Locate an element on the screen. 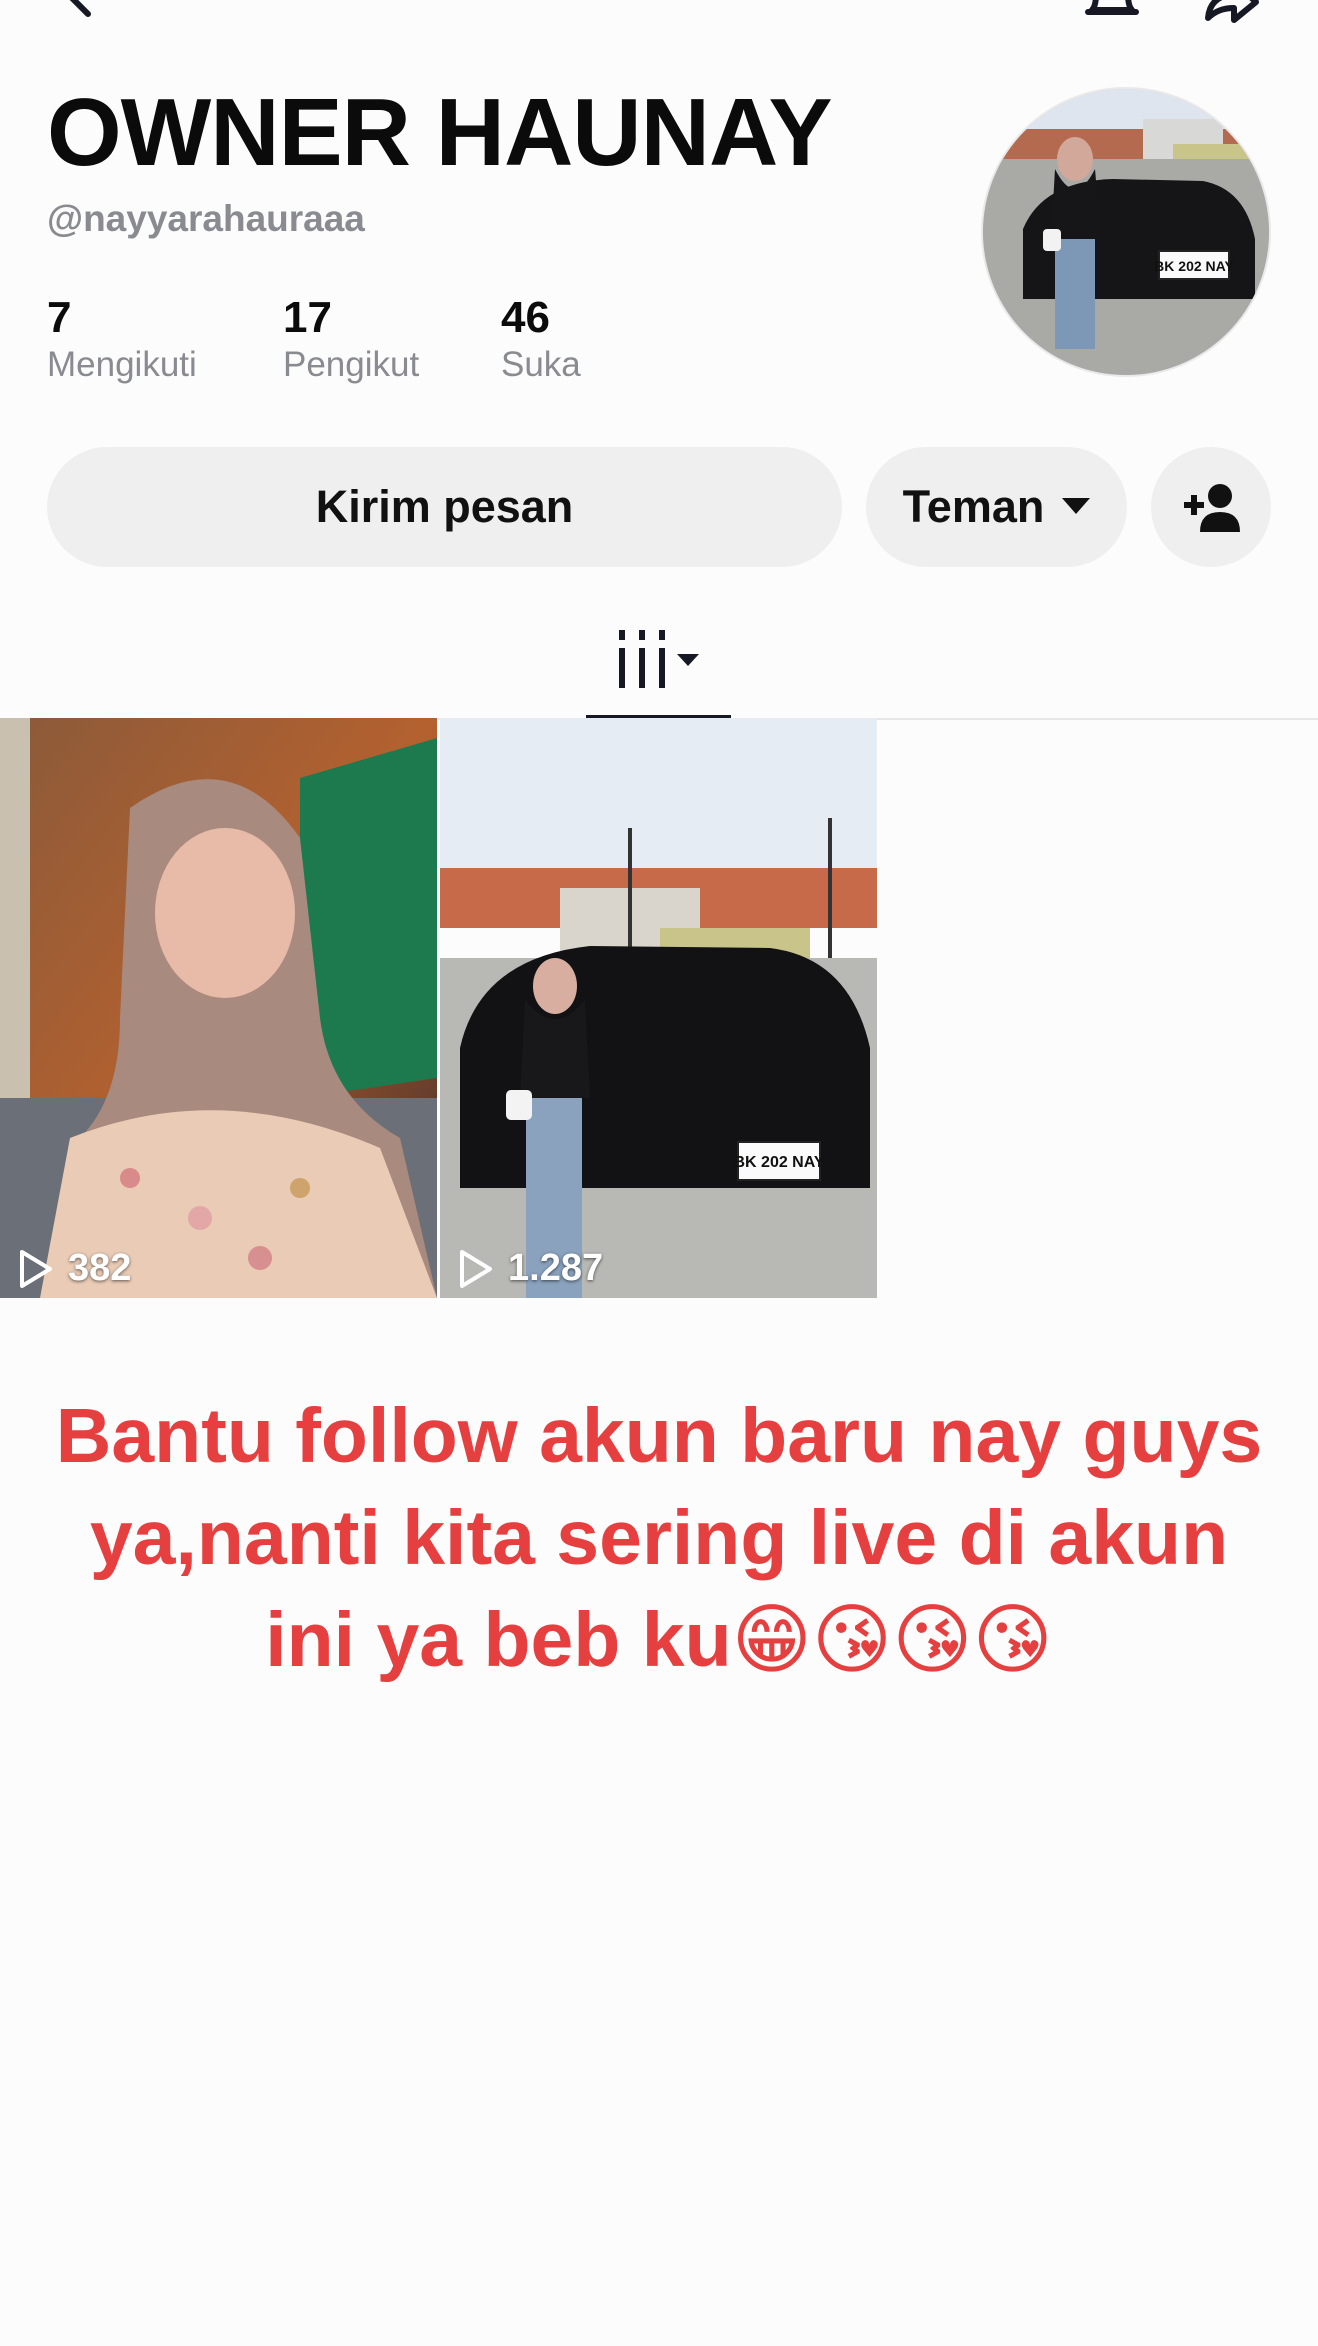 The image size is (1318, 2346). share-icon is located at coordinates (1230, 12).